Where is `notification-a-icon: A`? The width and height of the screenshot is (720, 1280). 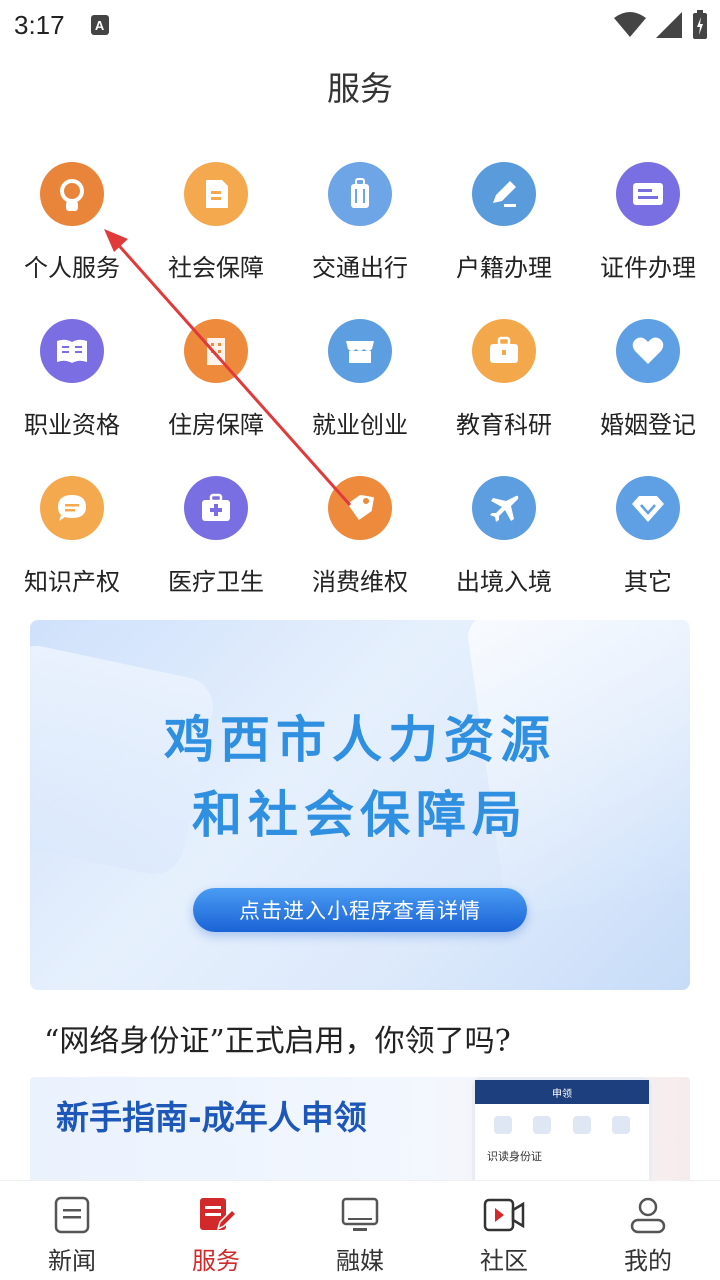
notification-a-icon: A is located at coordinates (99, 25).